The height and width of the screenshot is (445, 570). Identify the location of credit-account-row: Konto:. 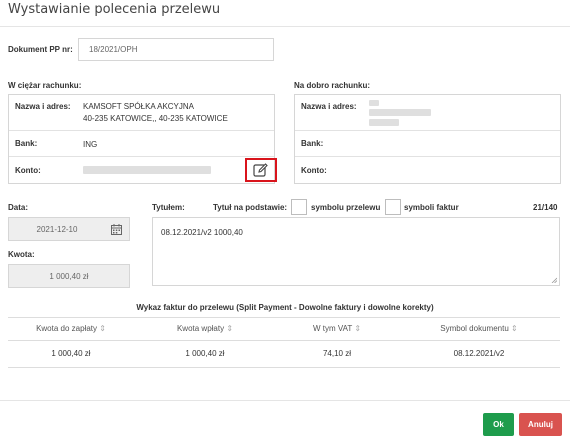
(427, 170).